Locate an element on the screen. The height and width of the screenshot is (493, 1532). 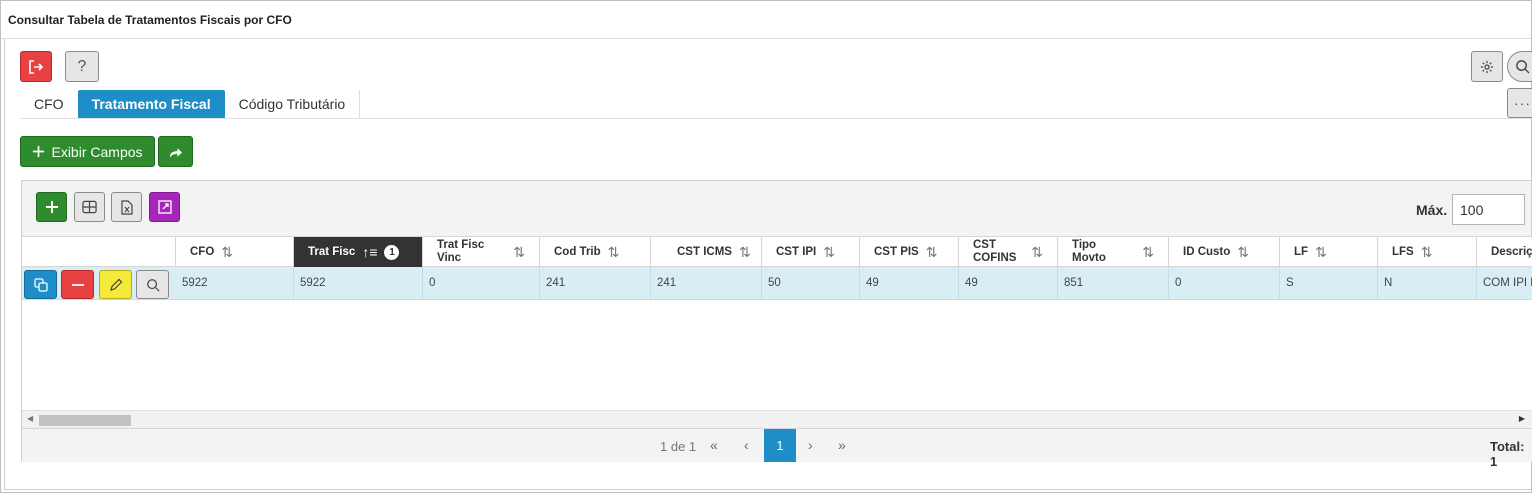
column-header-cst-icms: CST ICMS ⇅ is located at coordinates (706, 252).